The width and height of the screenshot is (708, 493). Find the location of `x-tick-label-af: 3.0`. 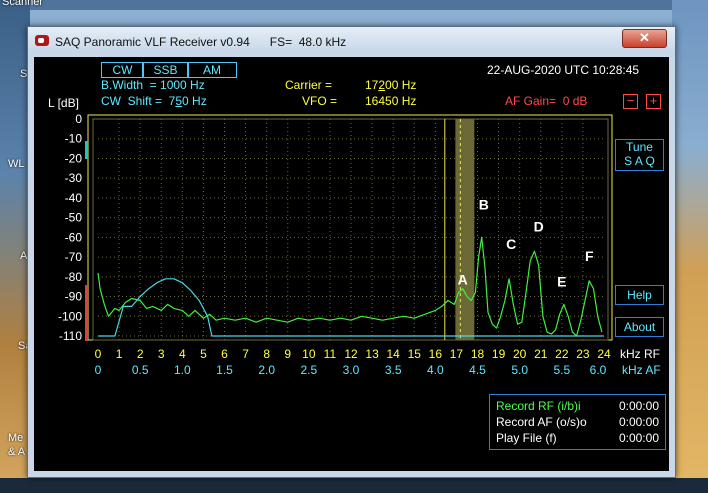

x-tick-label-af: 3.0 is located at coordinates (351, 370).